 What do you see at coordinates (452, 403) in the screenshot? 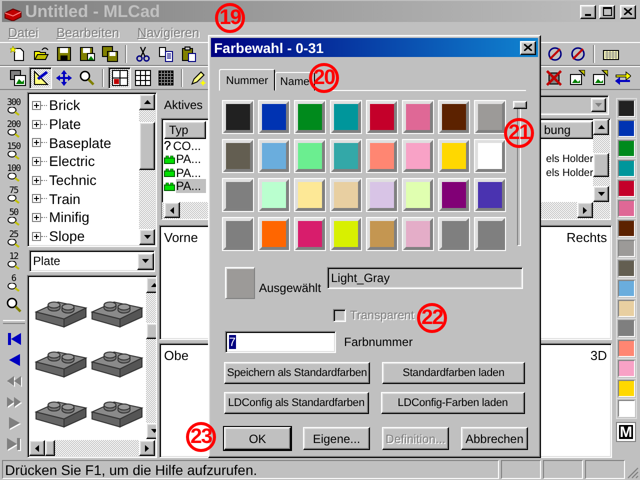
I see `dialog-button: LDConfig-Farben laden` at bounding box center [452, 403].